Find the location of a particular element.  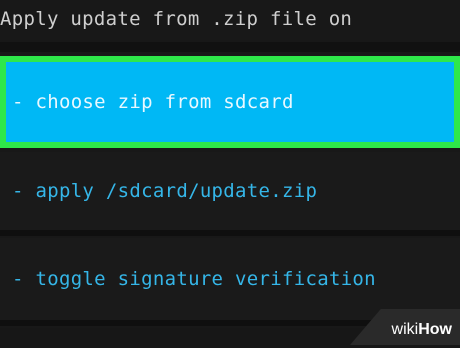

menu-item-label: - choose zip from sdcard is located at coordinates (153, 102).